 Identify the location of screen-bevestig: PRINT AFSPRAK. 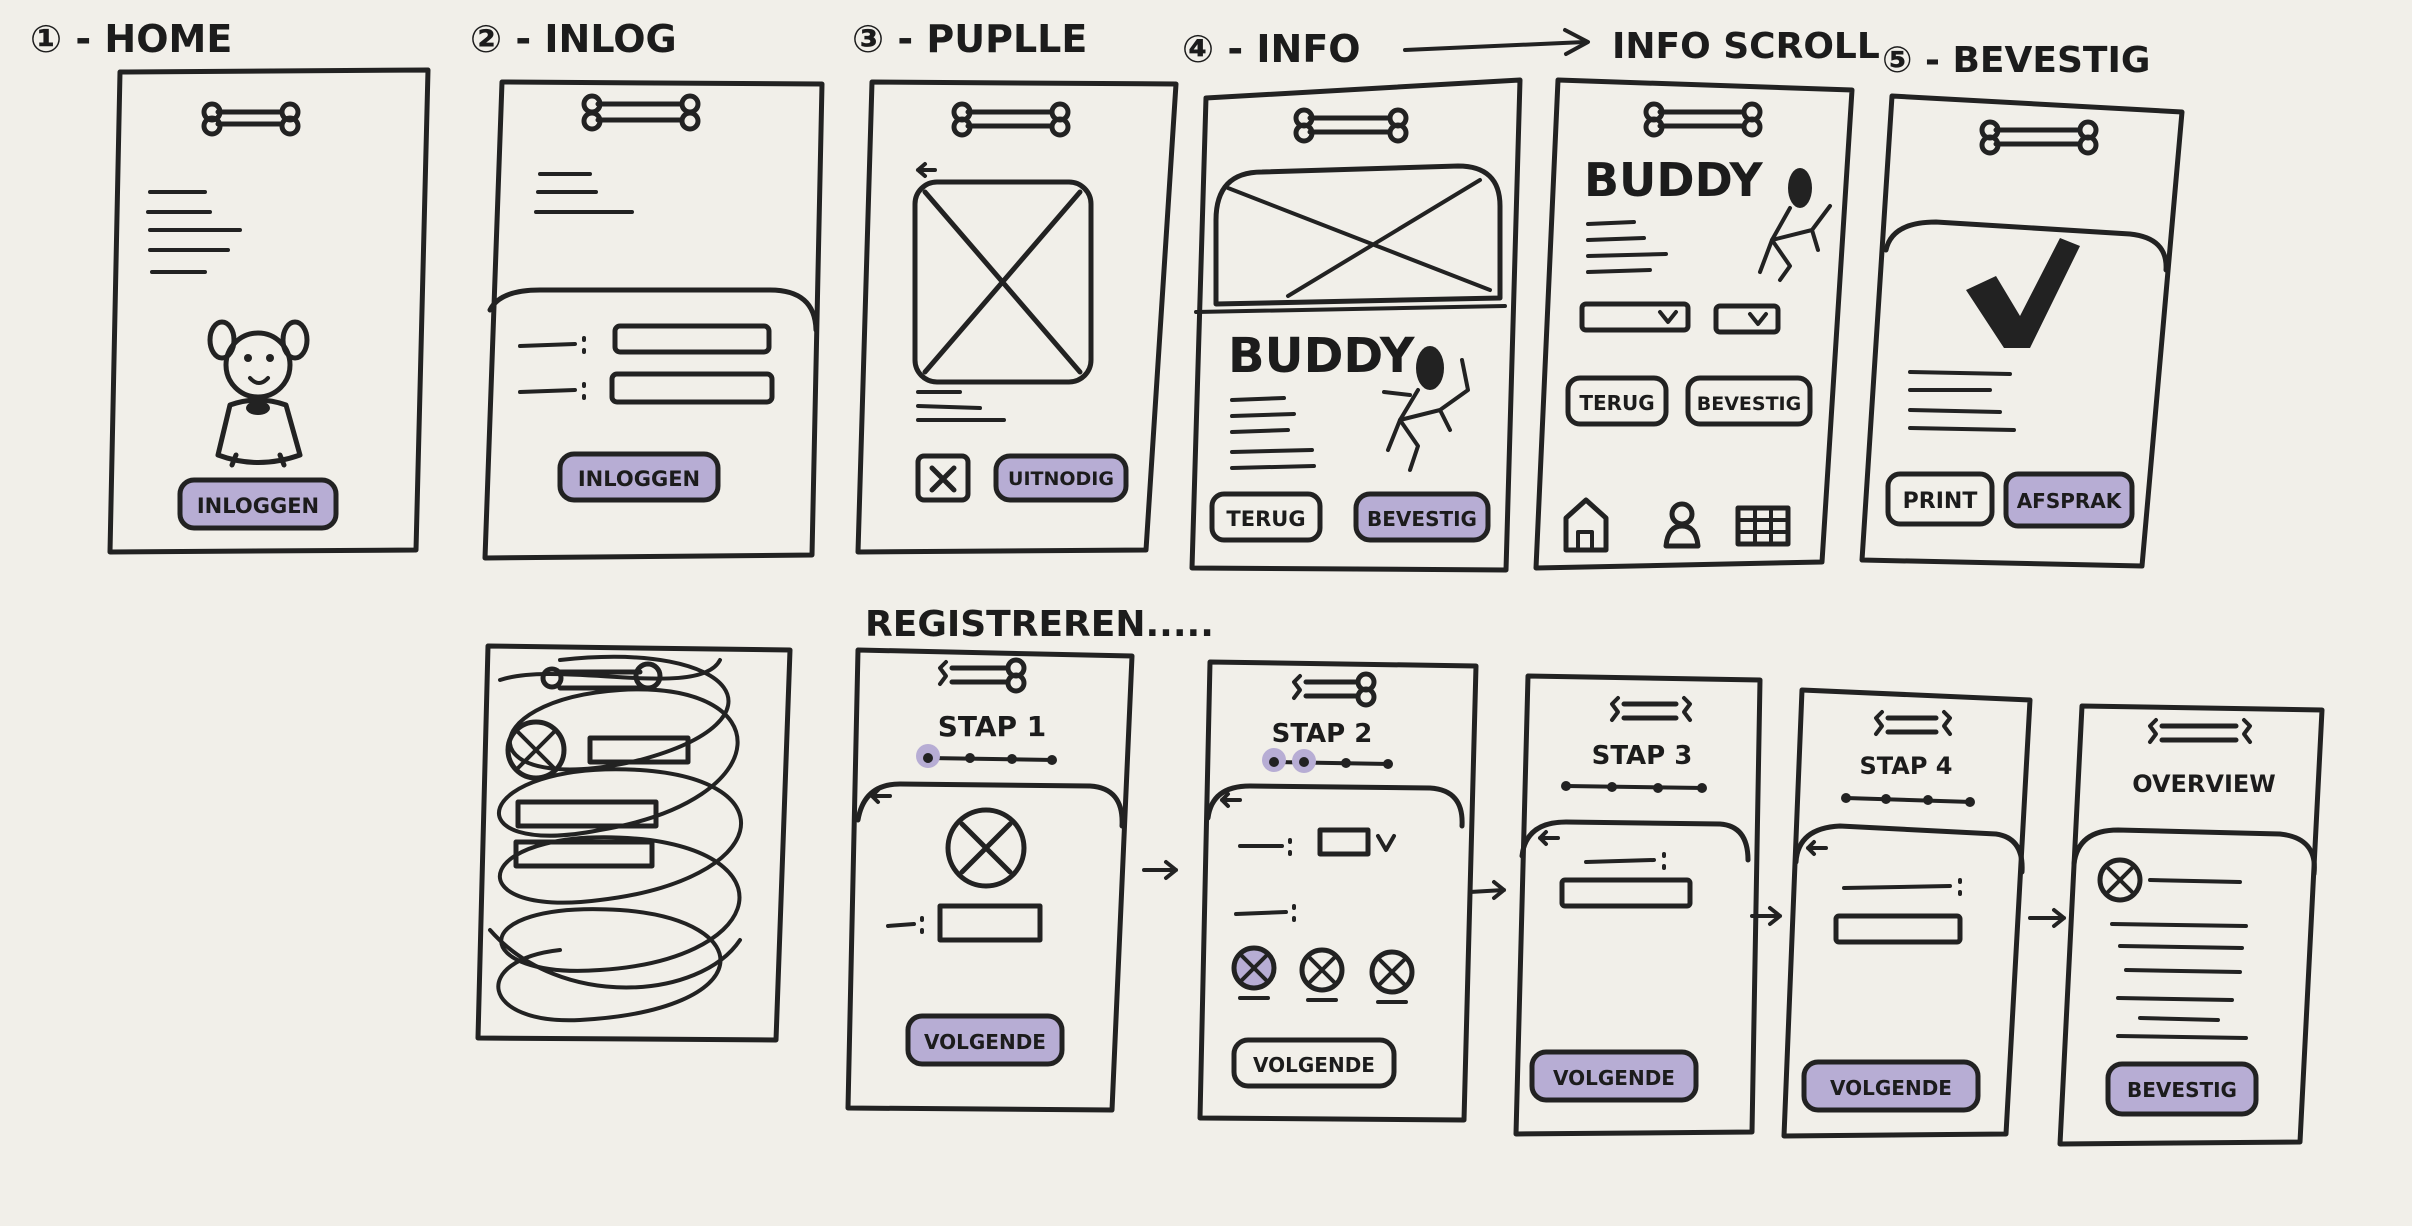
(2022, 331).